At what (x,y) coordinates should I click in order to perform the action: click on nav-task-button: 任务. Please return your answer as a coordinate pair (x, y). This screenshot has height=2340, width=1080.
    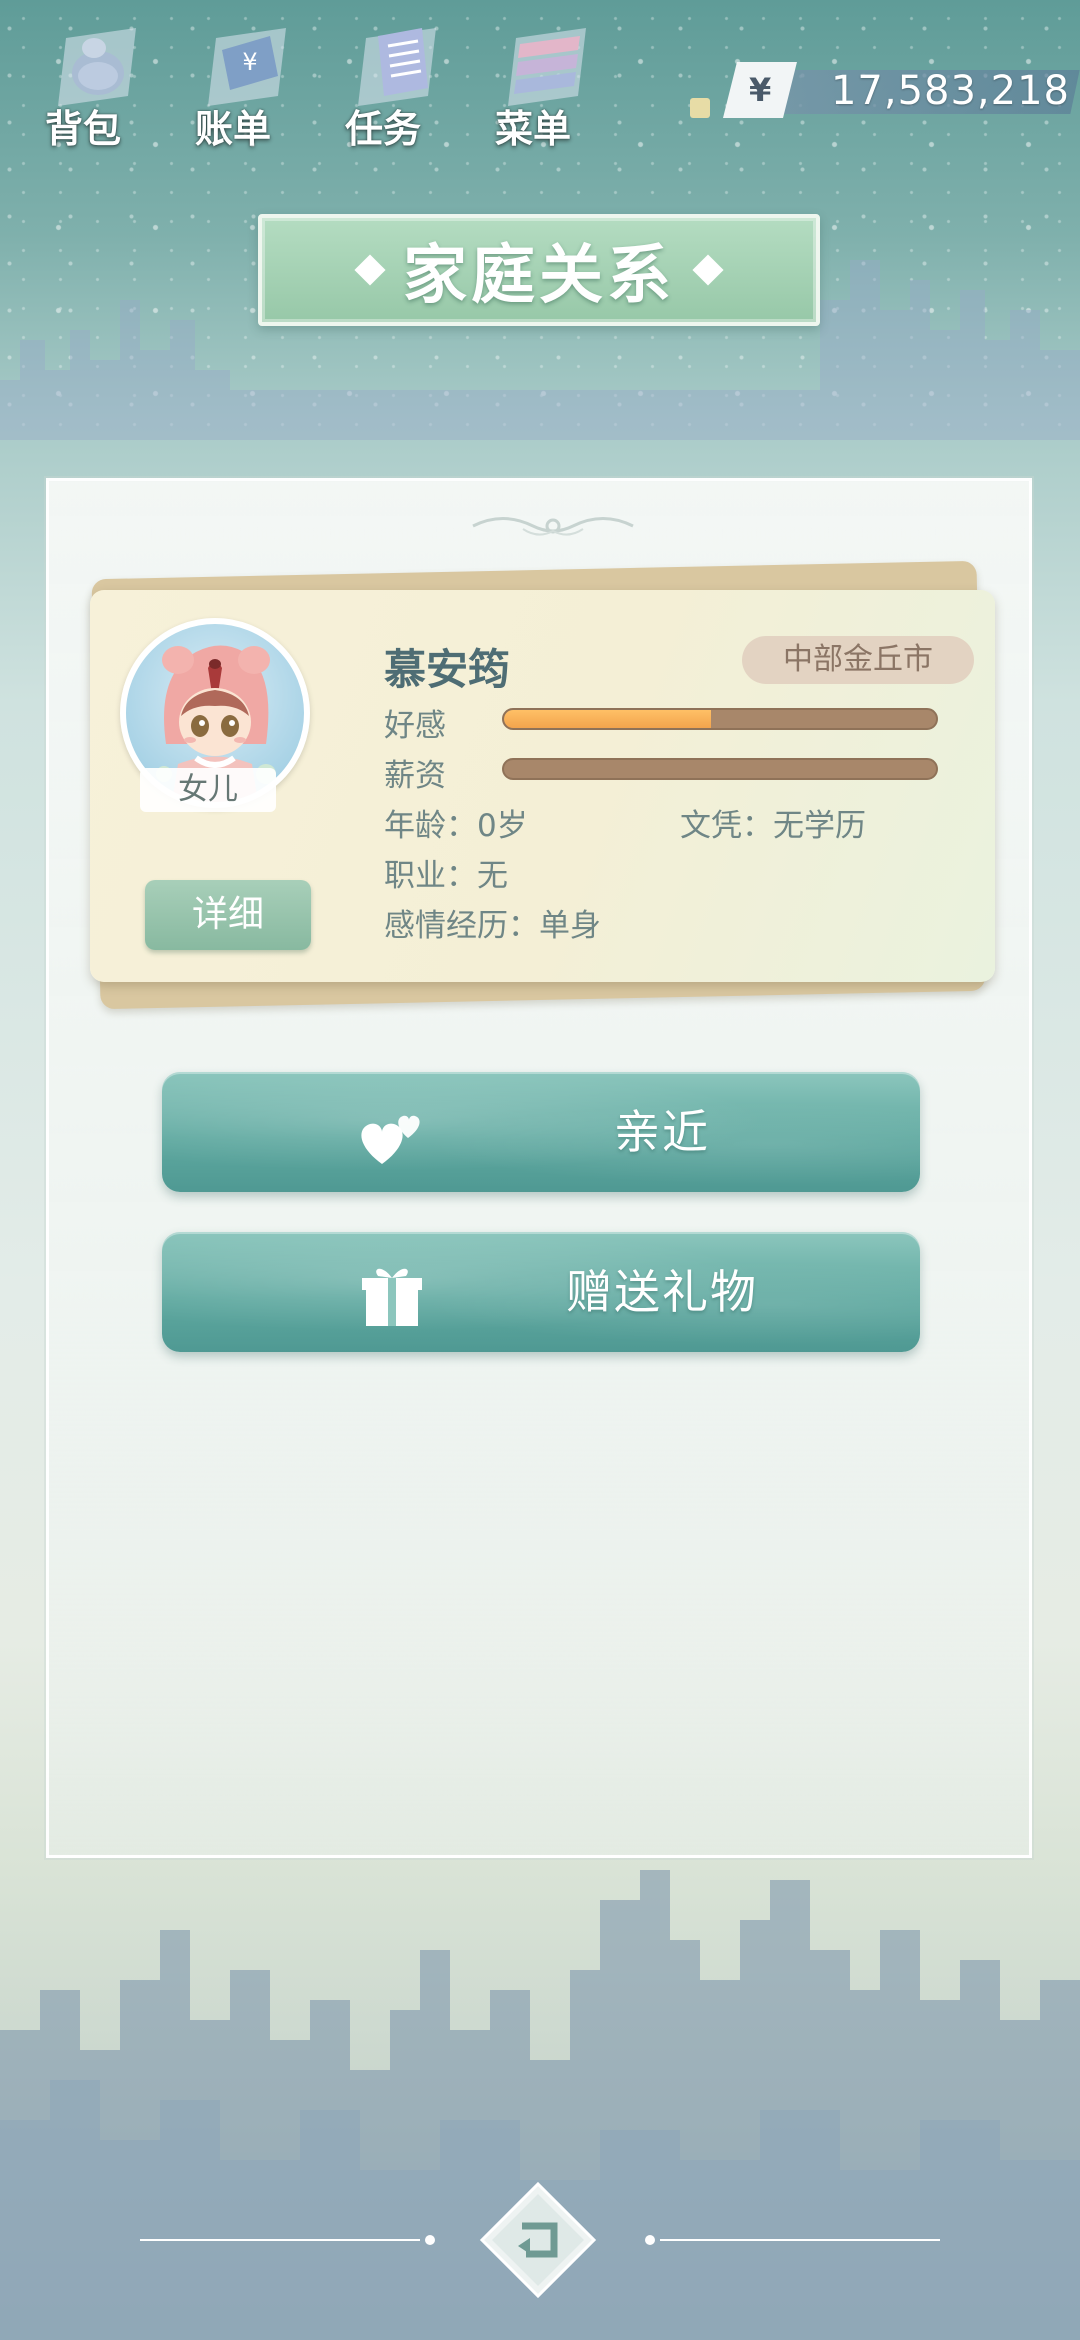
    Looking at the image, I should click on (393, 84).